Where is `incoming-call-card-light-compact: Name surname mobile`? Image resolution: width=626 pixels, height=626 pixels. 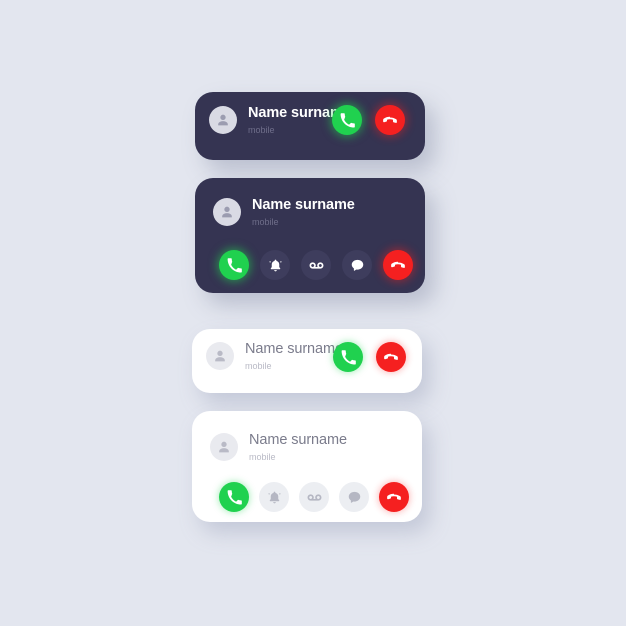
incoming-call-card-light-compact: Name surname mobile is located at coordinates (307, 361).